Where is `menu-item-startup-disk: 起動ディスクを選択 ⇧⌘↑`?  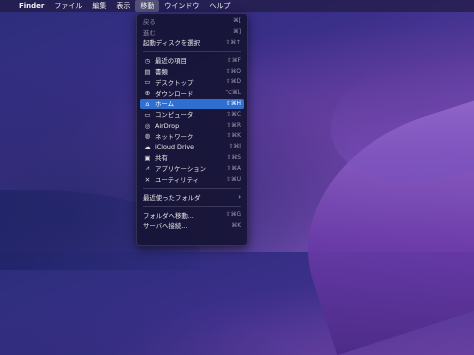 menu-item-startup-disk: 起動ディスクを選択 ⇧⌘↑ is located at coordinates (192, 43).